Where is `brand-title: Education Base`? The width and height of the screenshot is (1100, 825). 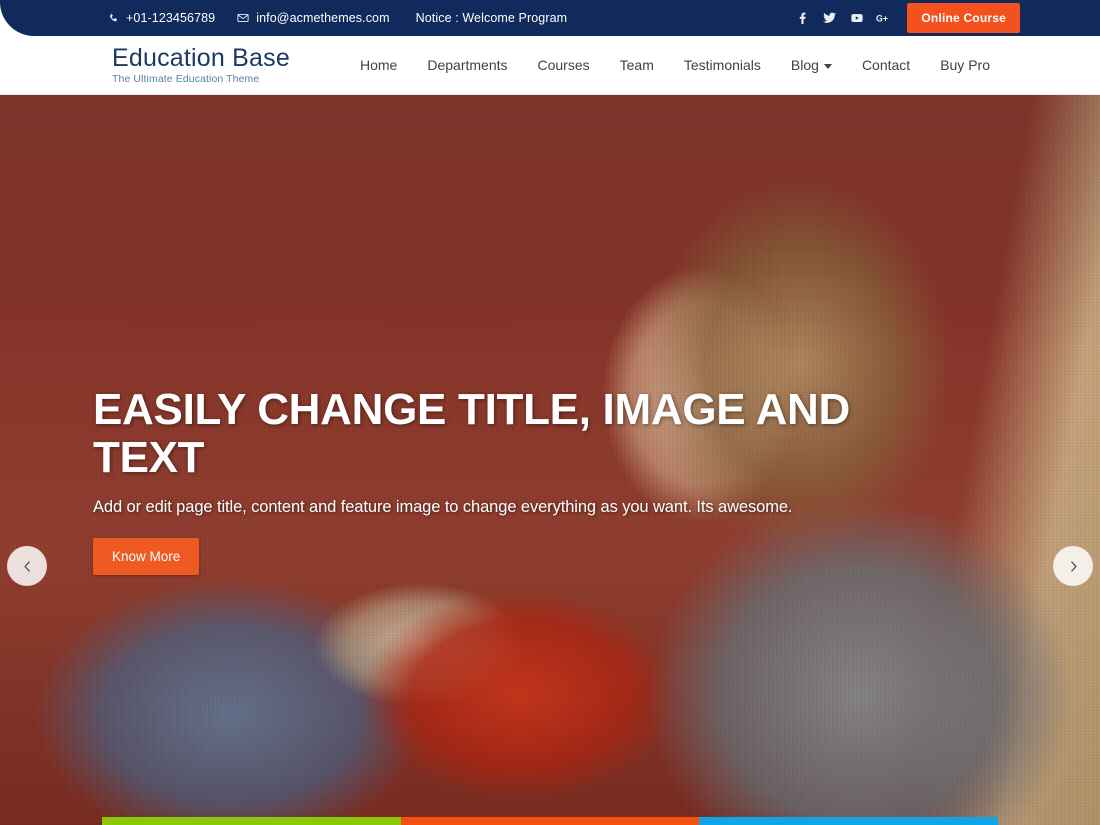 brand-title: Education Base is located at coordinates (201, 57).